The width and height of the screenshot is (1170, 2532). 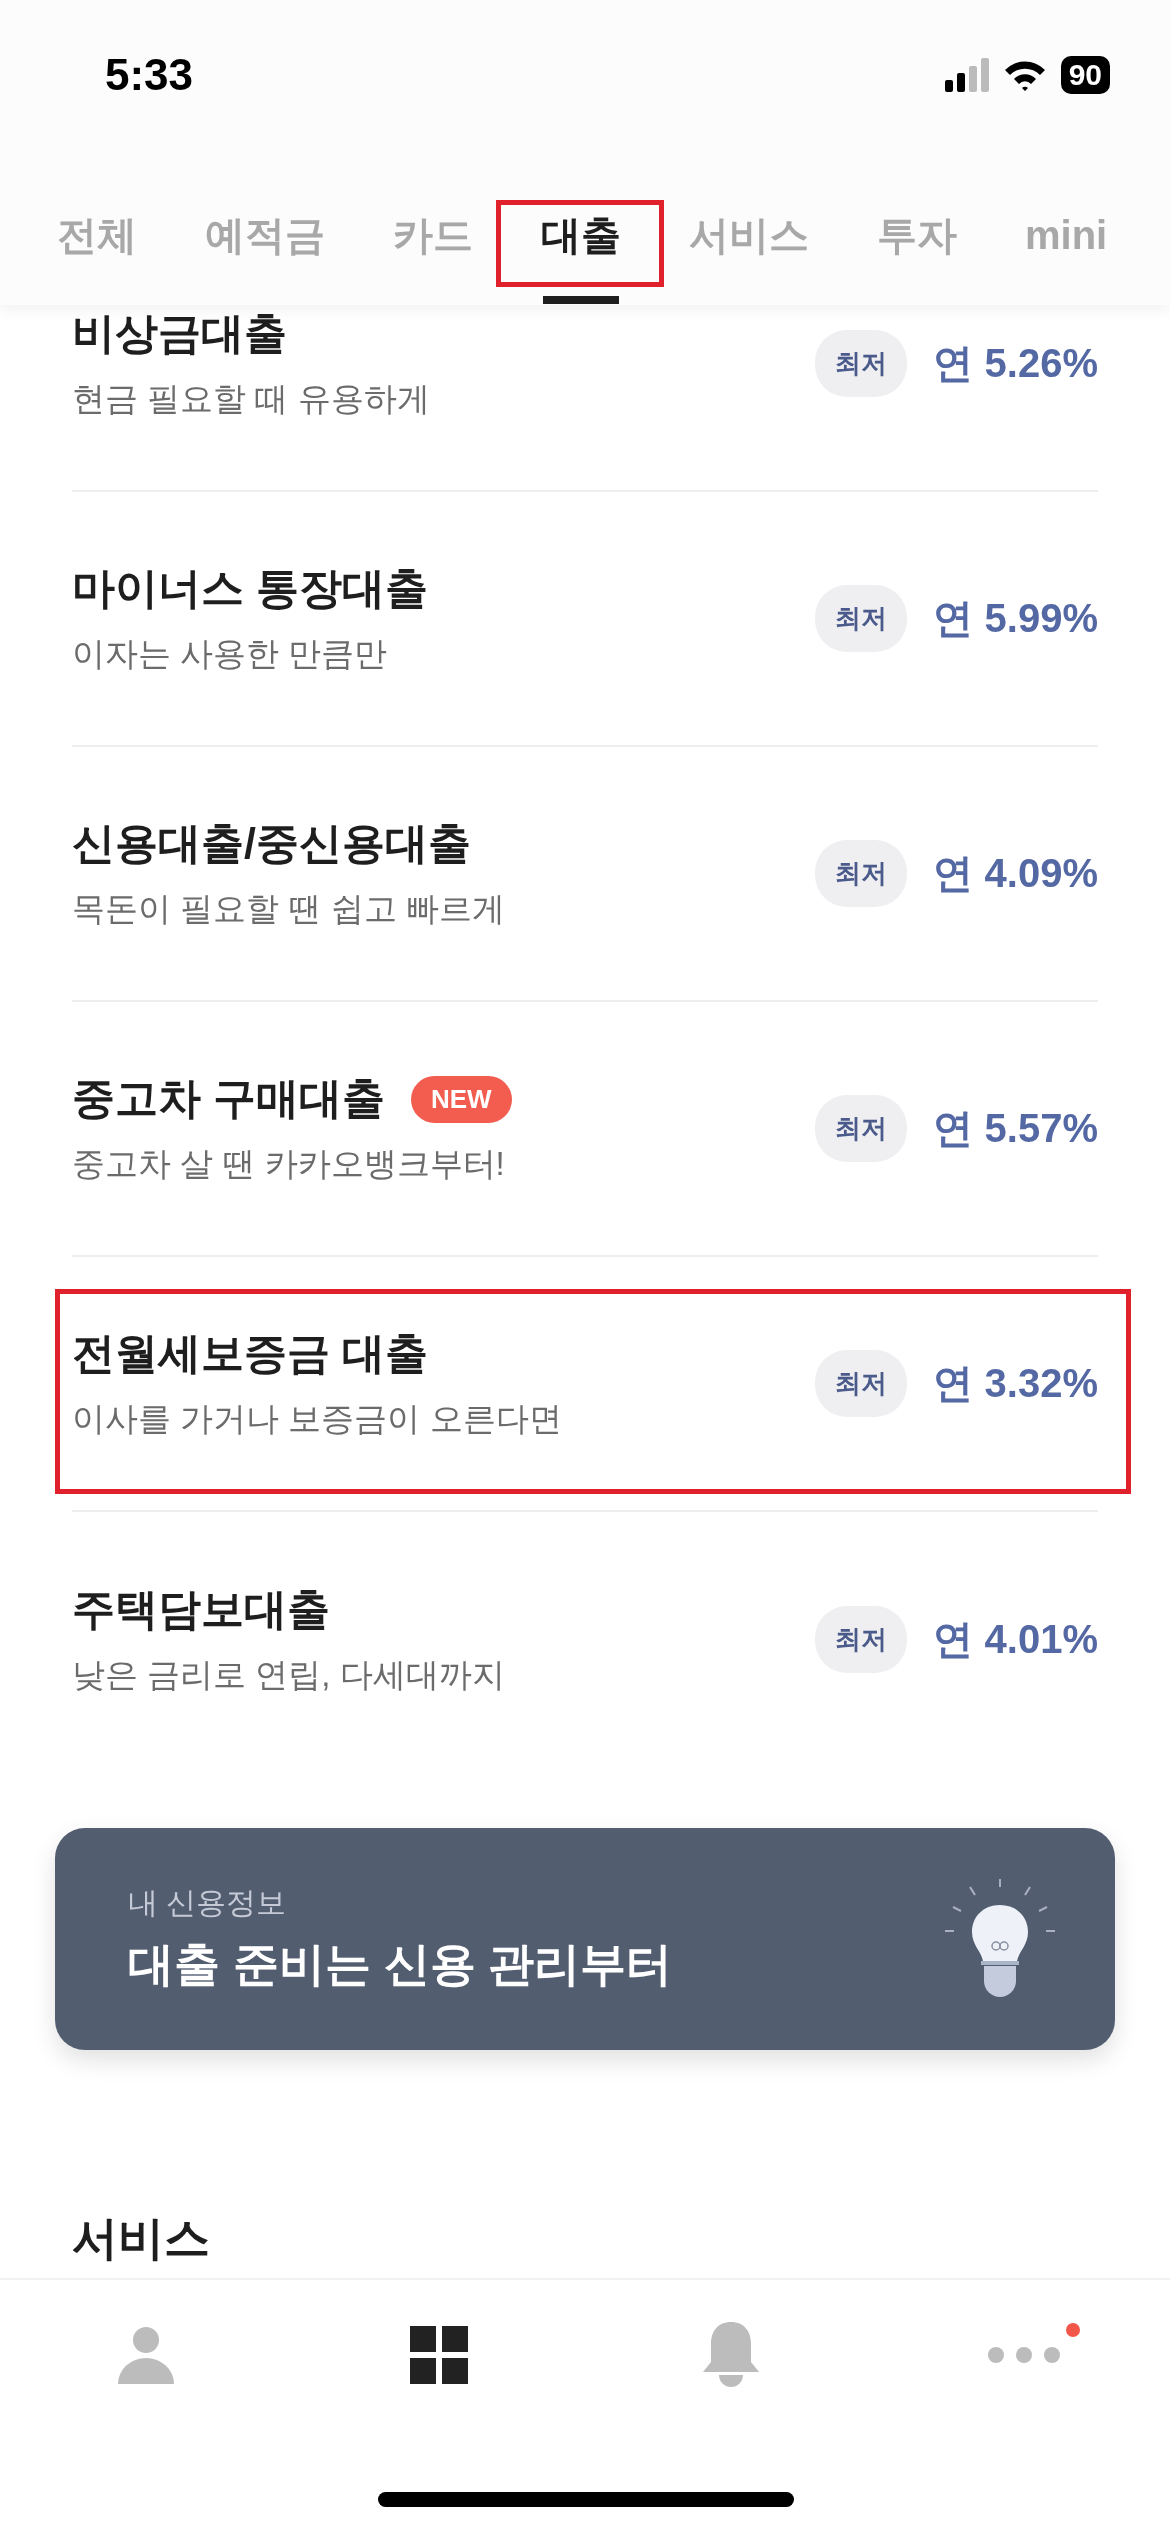 What do you see at coordinates (581, 235) in the screenshot?
I see `category-tab: 대출` at bounding box center [581, 235].